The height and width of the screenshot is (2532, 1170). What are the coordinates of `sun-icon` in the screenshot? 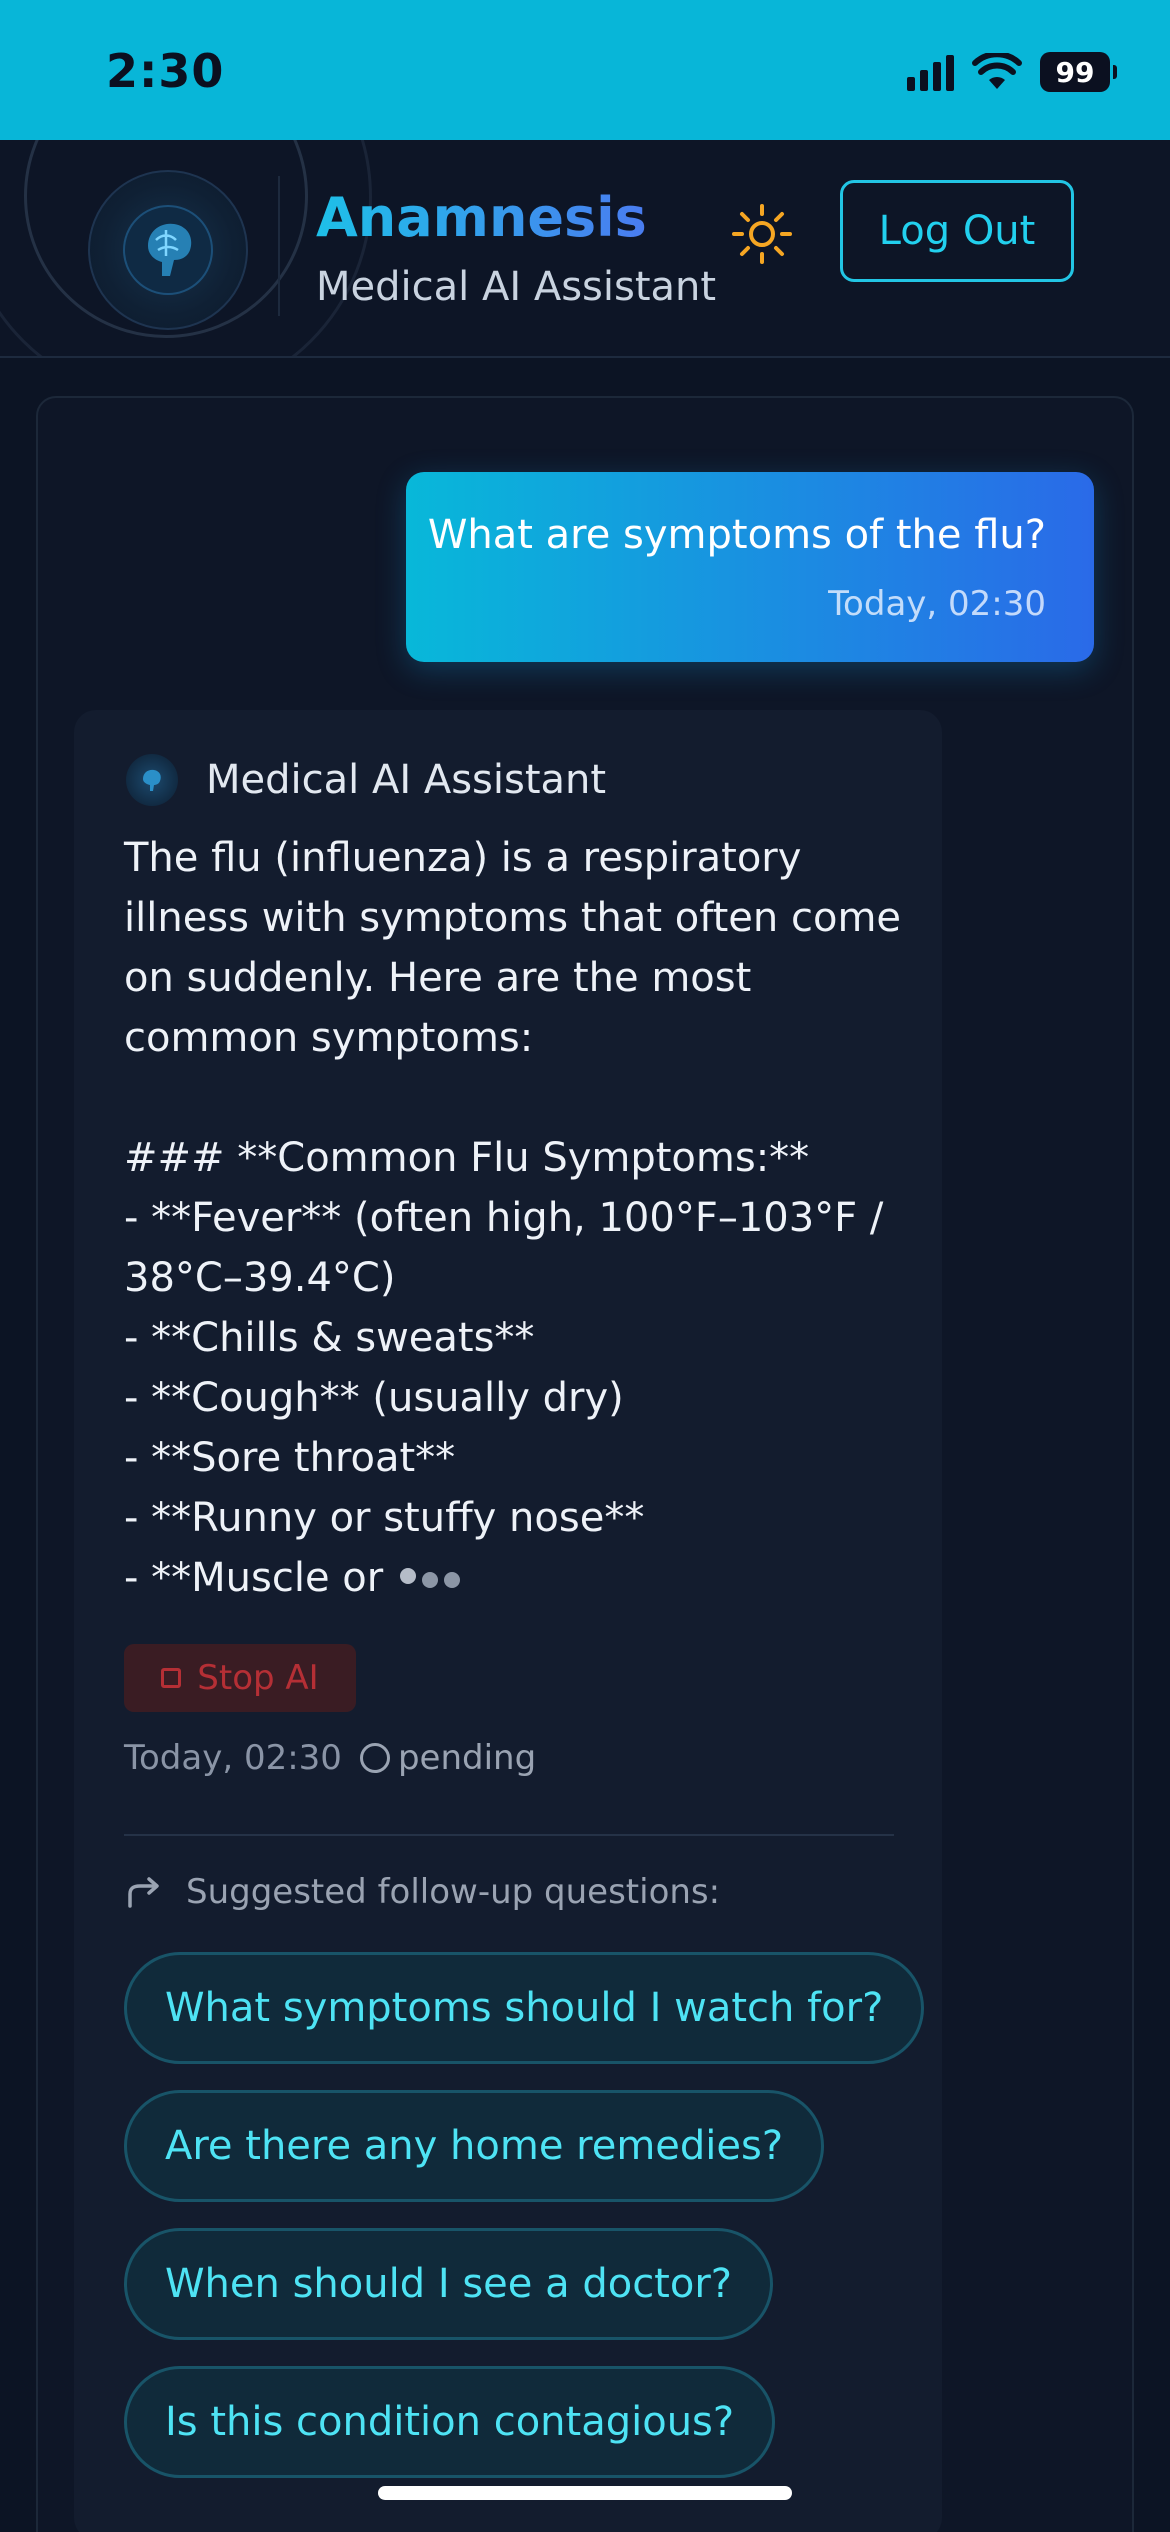 It's located at (762, 234).